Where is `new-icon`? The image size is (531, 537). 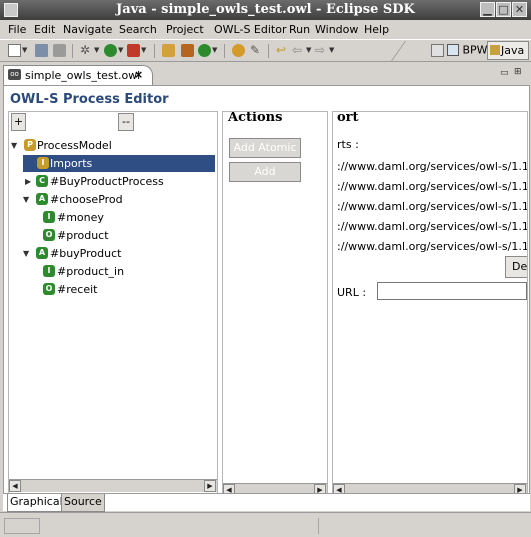 new-icon is located at coordinates (14, 50).